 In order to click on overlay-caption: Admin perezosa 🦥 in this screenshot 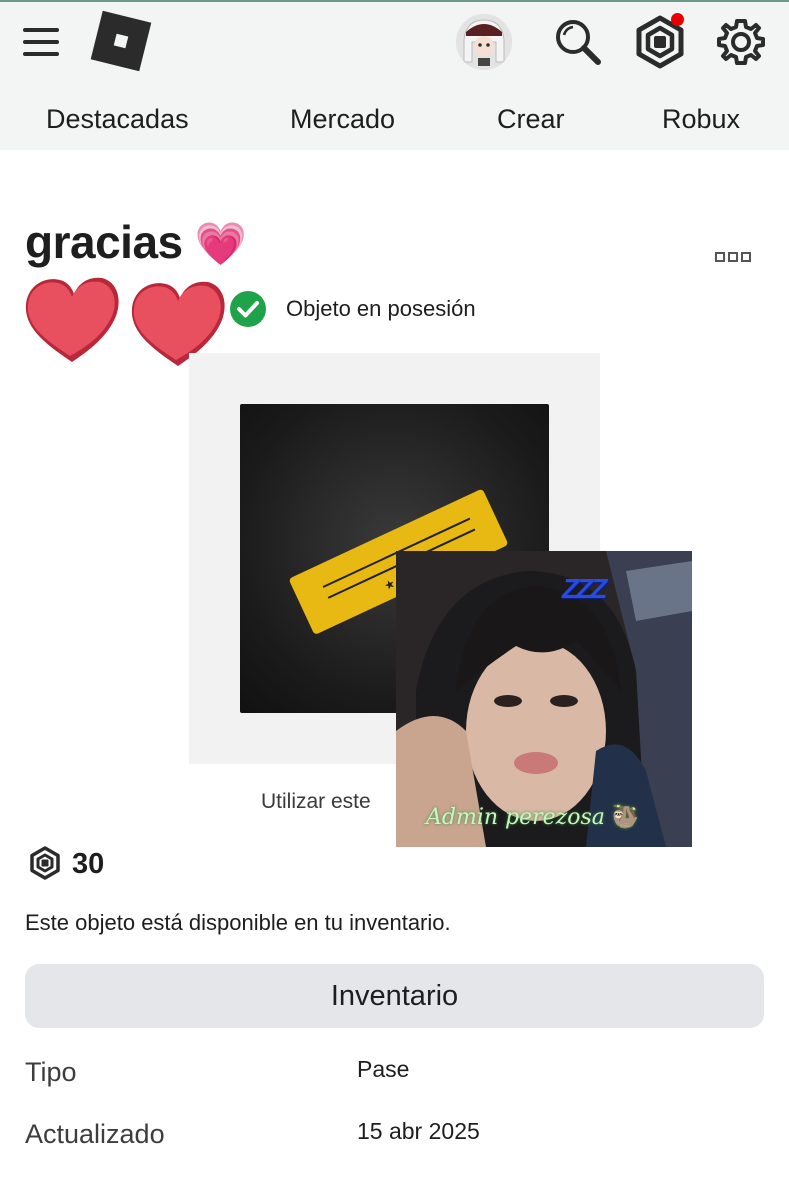, I will do `click(532, 817)`.